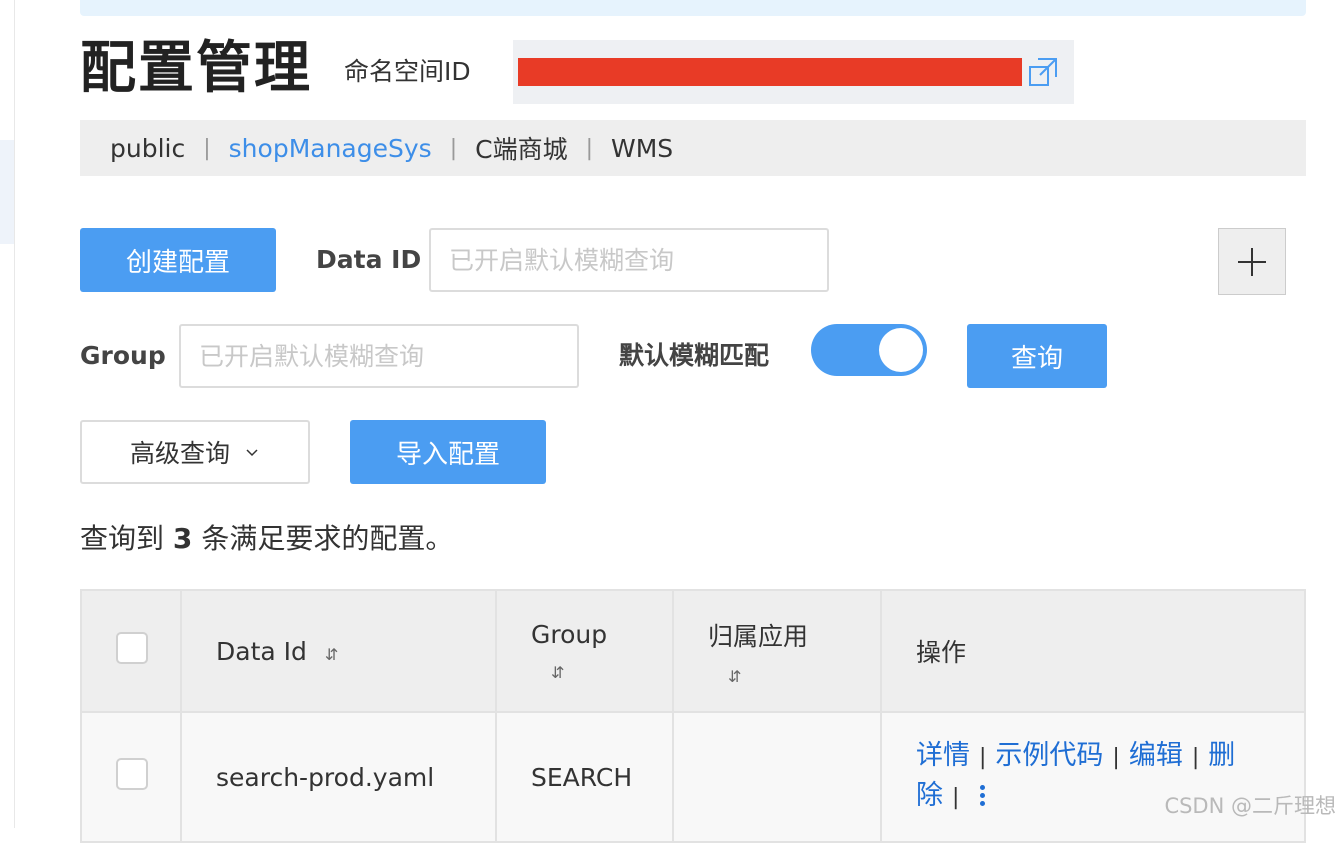  Describe the element at coordinates (901, 350) in the screenshot. I see `toggle-knob` at that location.